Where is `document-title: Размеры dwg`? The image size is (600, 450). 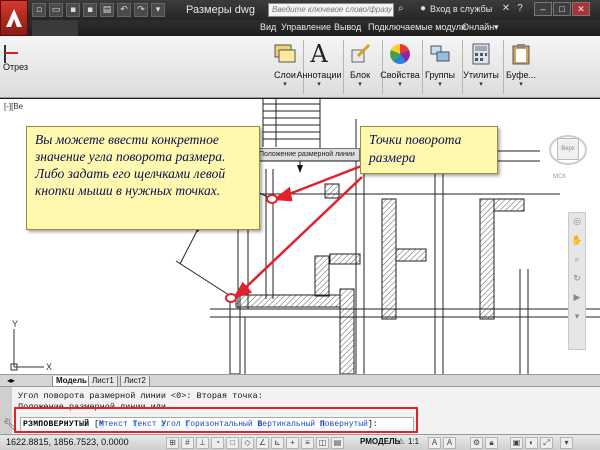 document-title: Размеры dwg is located at coordinates (220, 10).